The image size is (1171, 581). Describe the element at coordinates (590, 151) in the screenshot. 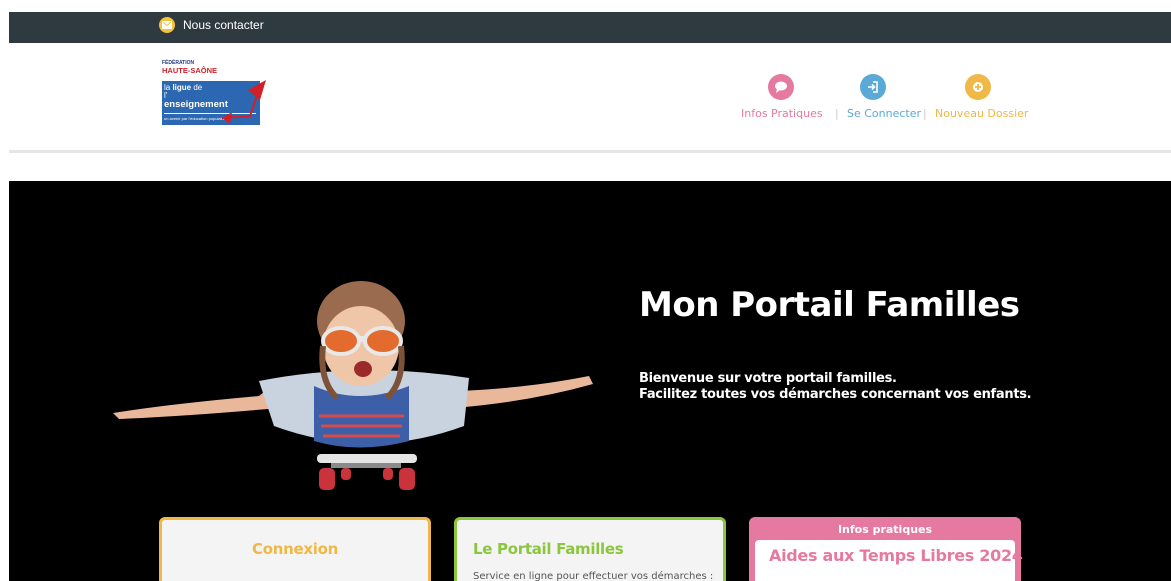

I see `header-divider` at that location.